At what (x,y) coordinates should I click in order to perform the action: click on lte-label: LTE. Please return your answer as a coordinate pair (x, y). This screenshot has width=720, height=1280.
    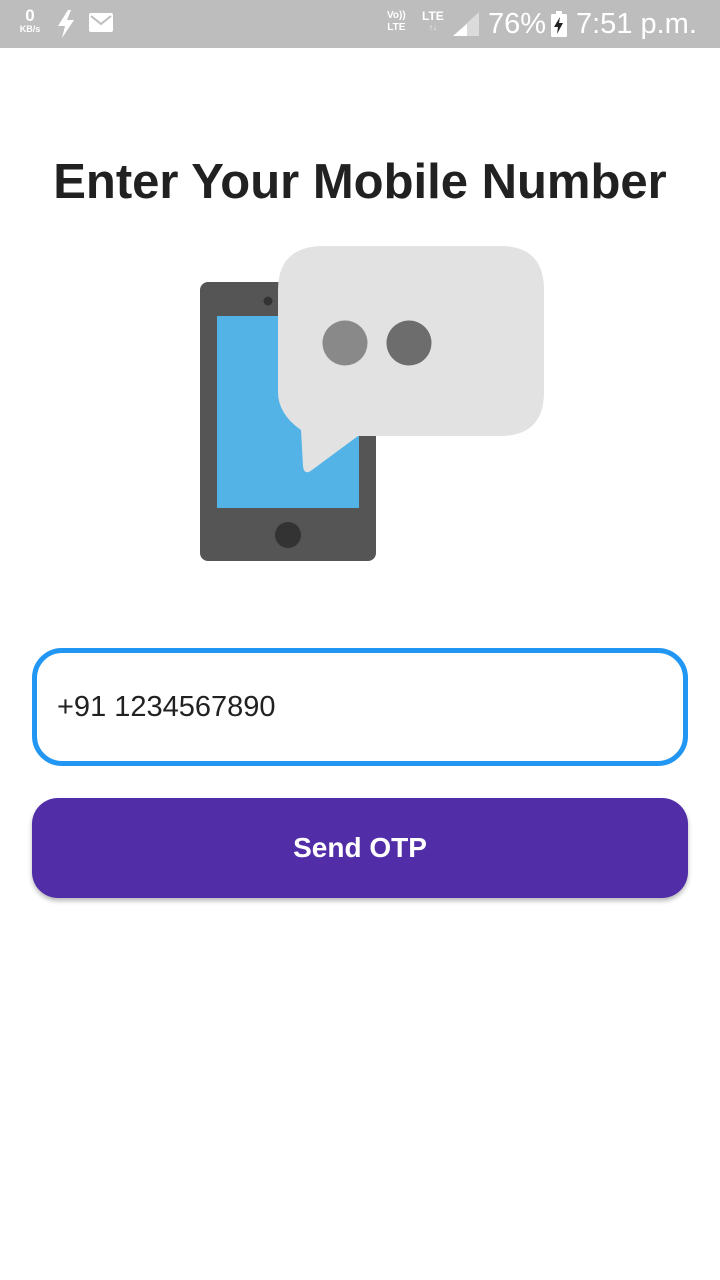
    Looking at the image, I should click on (433, 16).